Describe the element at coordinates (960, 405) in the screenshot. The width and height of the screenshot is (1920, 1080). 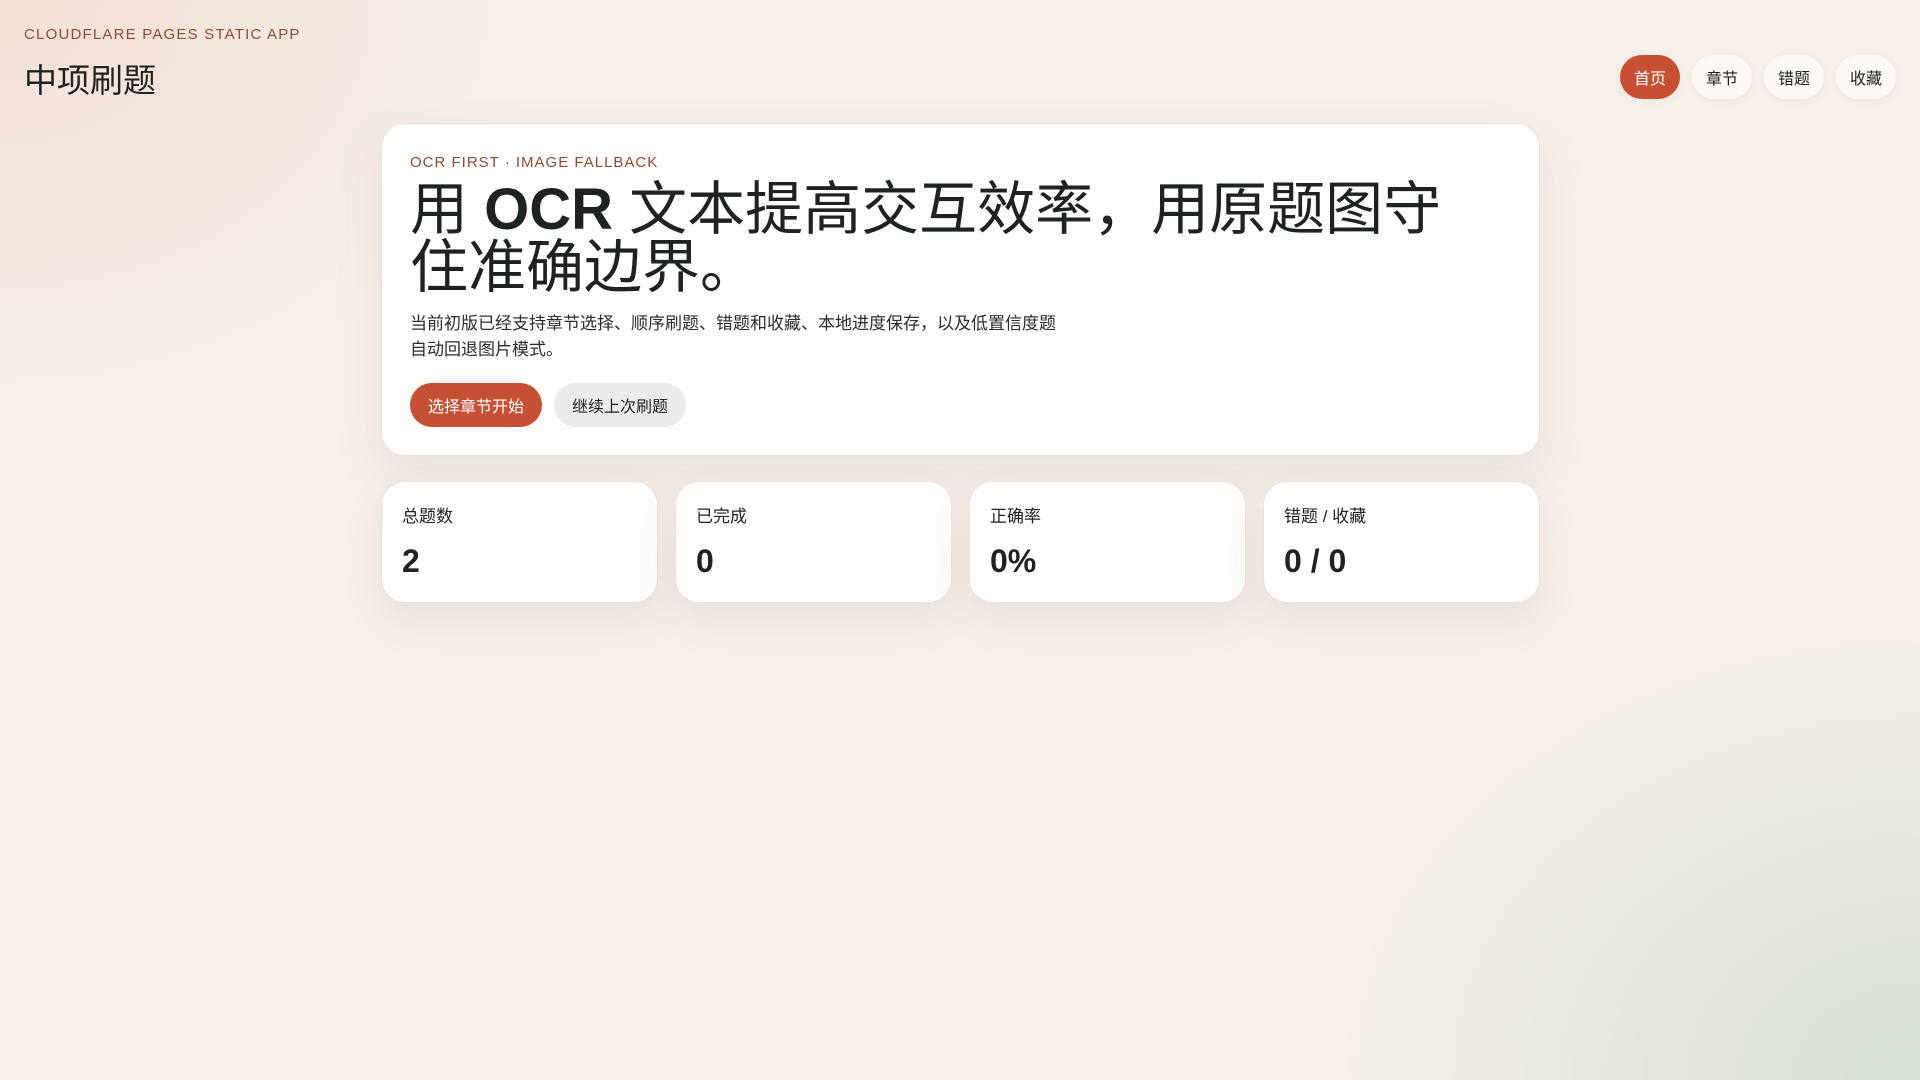
I see `hero-actions: 选择章节开始 继续上次刷题` at that location.